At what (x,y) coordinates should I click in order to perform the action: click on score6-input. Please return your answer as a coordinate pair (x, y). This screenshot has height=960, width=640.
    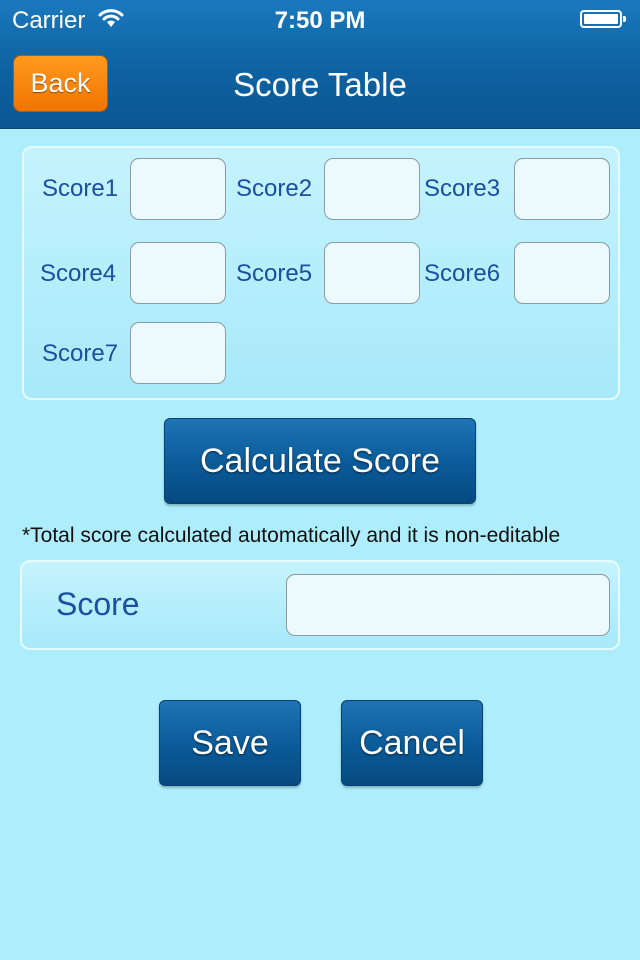
    Looking at the image, I should click on (562, 273).